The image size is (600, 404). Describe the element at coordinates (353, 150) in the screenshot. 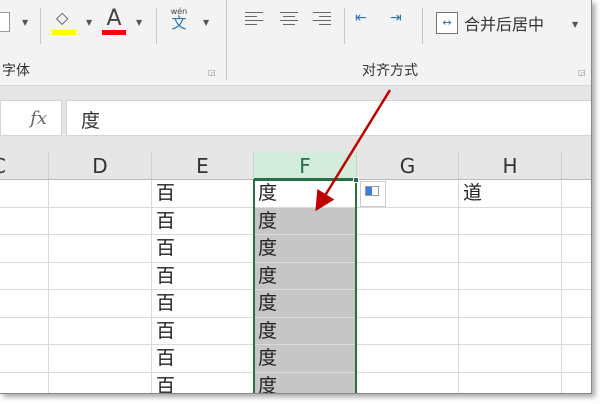

I see `annotation-arrow` at that location.